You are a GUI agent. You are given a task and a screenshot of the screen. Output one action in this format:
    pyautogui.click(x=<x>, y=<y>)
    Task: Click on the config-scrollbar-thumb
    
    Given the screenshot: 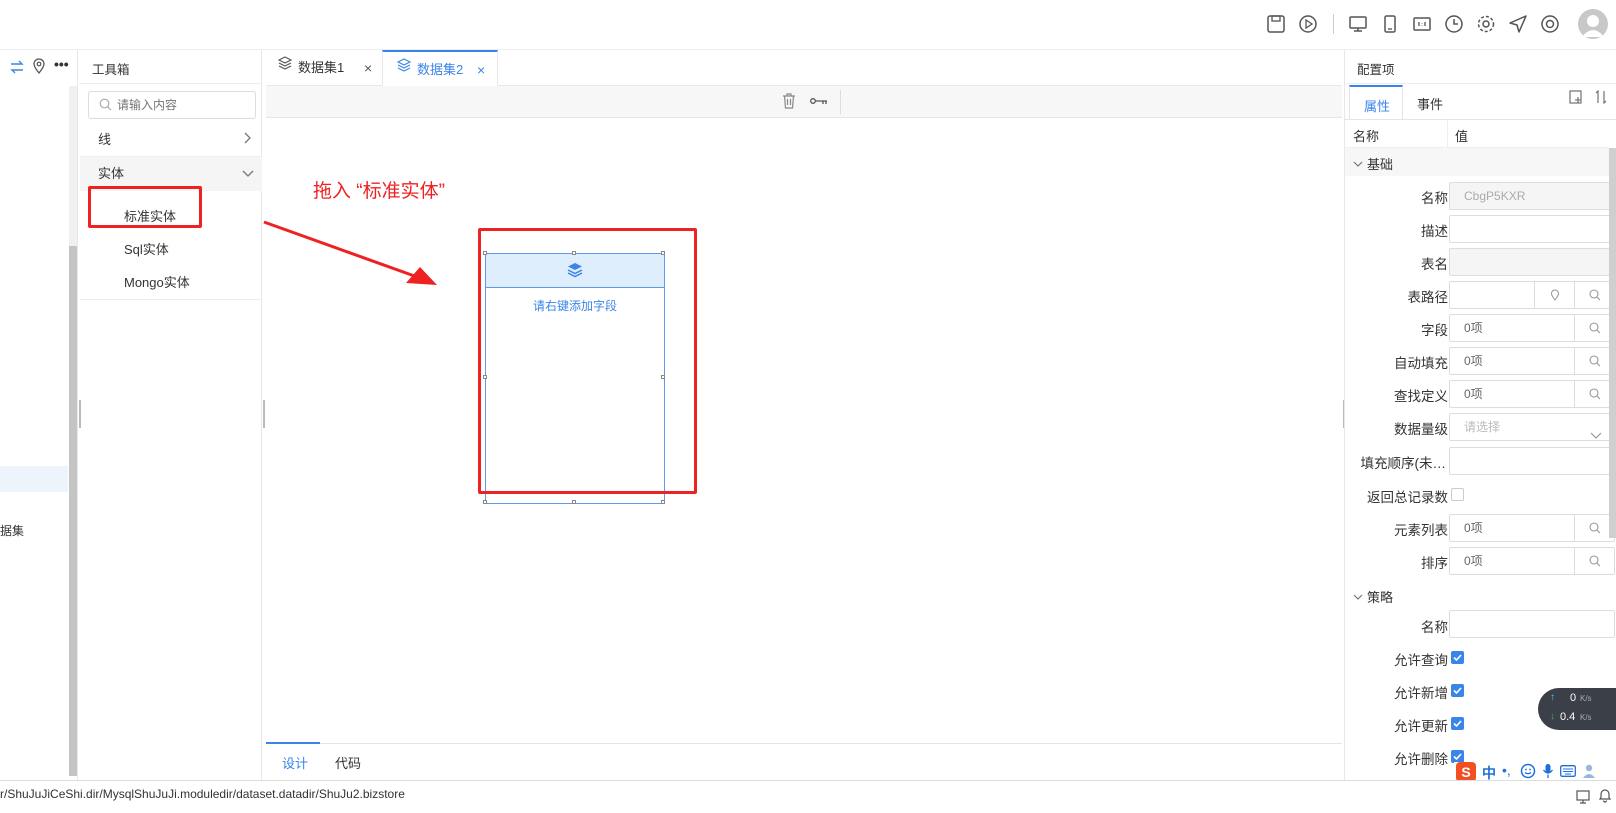 What is the action you would take?
    pyautogui.click(x=1612, y=343)
    